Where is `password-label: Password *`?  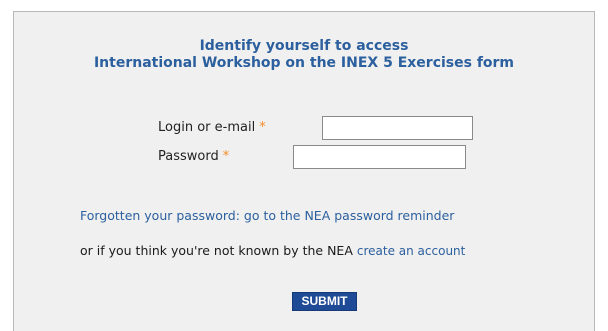 password-label: Password * is located at coordinates (193, 156).